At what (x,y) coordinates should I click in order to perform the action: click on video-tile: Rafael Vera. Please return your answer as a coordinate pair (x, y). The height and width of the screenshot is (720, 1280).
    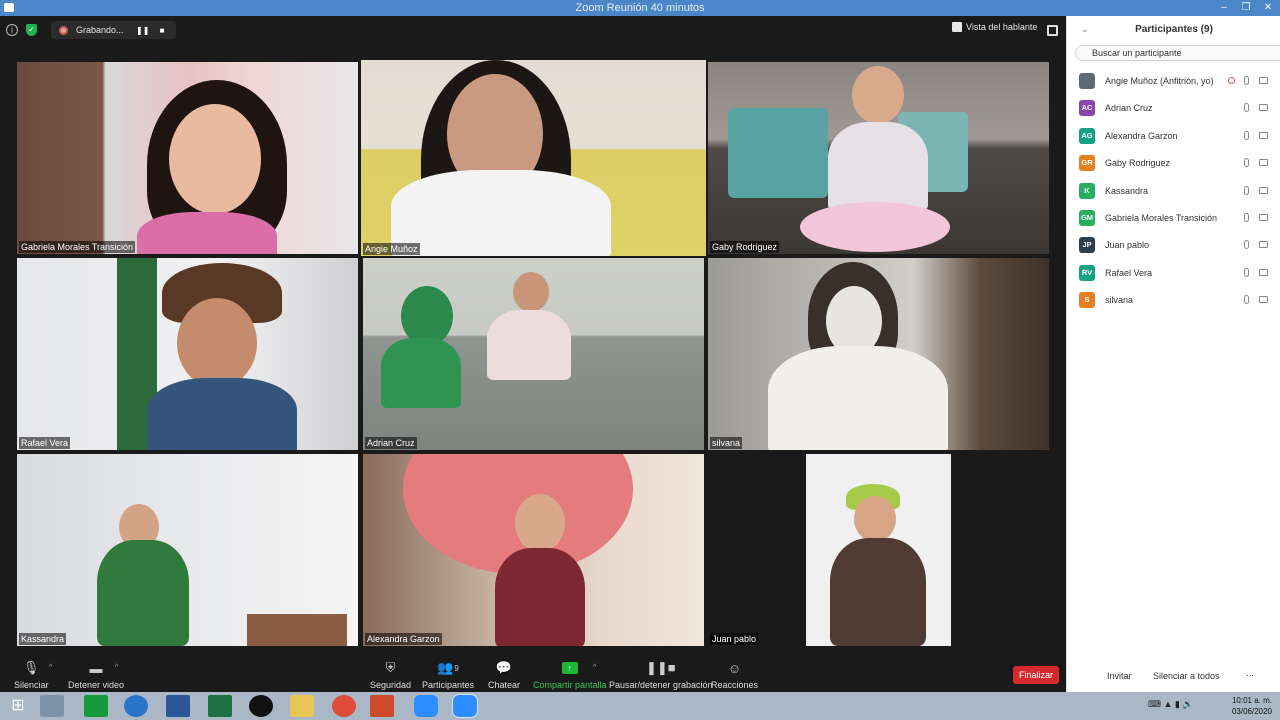
    Looking at the image, I should click on (187, 354).